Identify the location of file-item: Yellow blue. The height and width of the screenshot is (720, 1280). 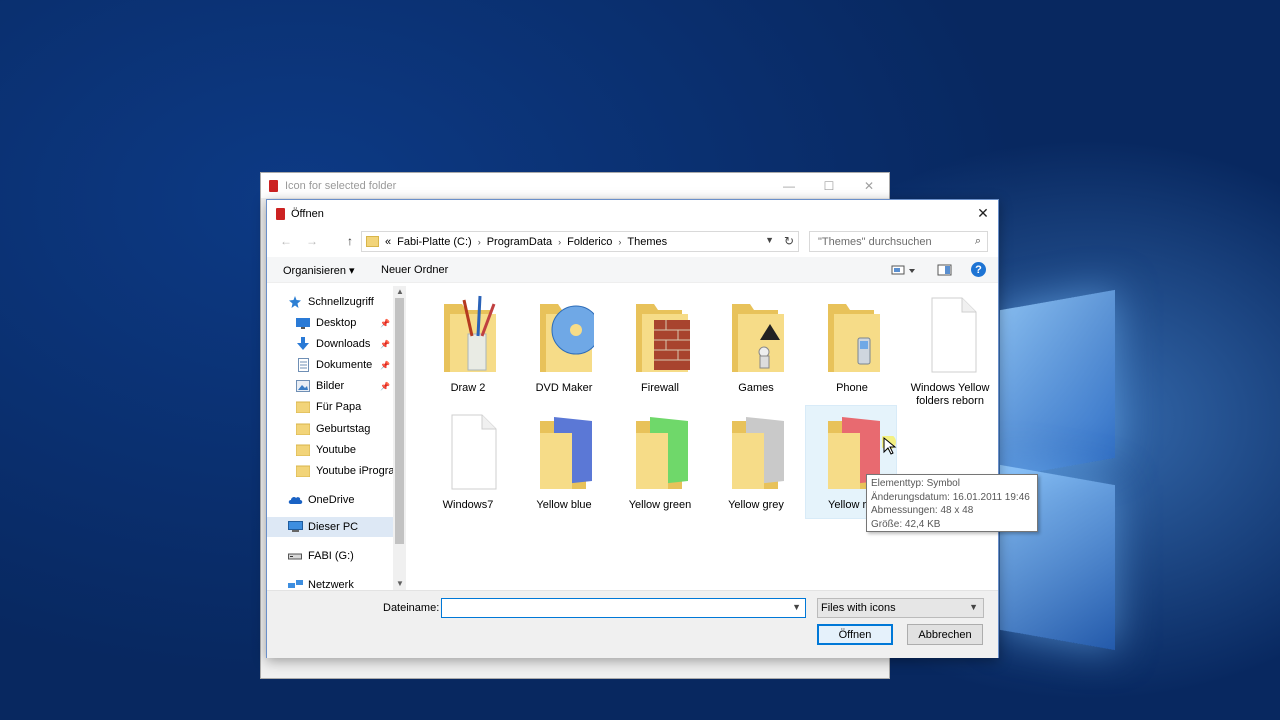
(564, 463).